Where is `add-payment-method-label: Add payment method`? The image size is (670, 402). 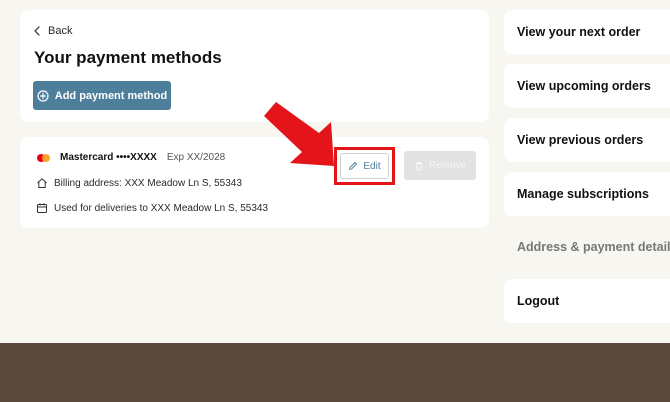 add-payment-method-label: Add payment method is located at coordinates (111, 95).